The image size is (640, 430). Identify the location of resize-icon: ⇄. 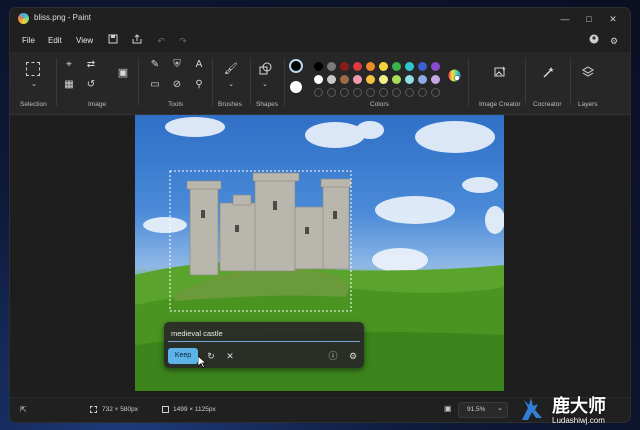
(91, 65).